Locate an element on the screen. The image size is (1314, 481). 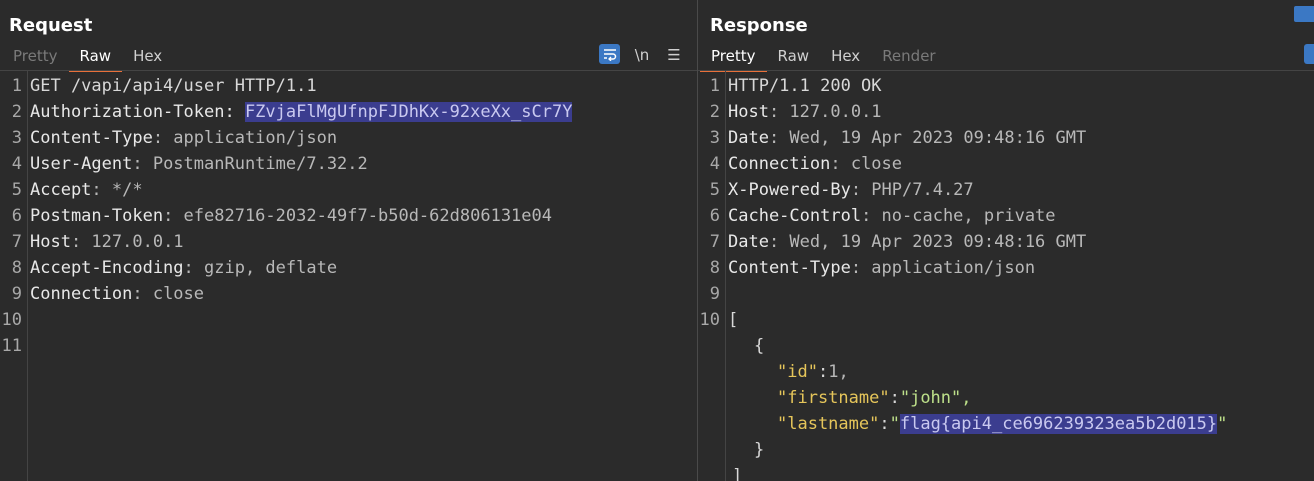
json-line: } is located at coordinates (759, 450).